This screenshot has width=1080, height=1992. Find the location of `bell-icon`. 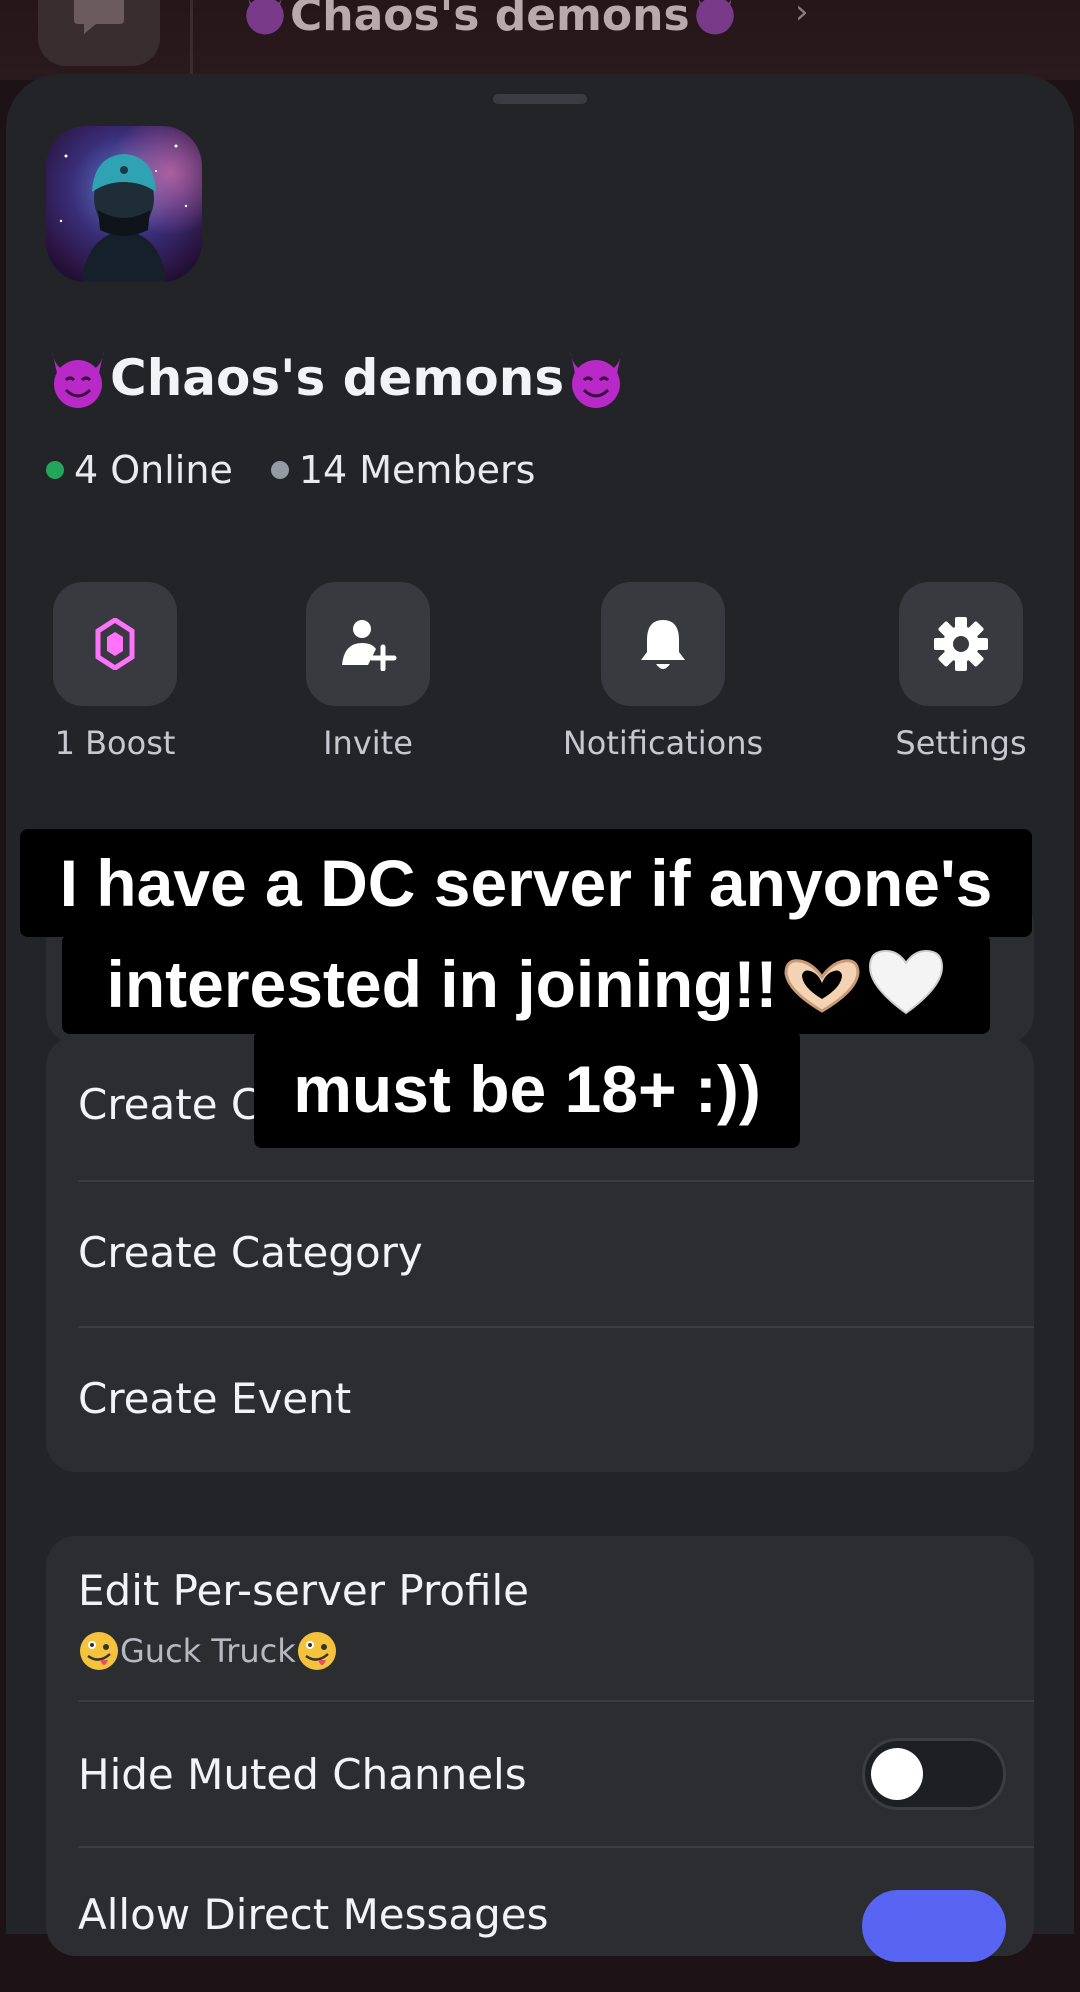

bell-icon is located at coordinates (663, 644).